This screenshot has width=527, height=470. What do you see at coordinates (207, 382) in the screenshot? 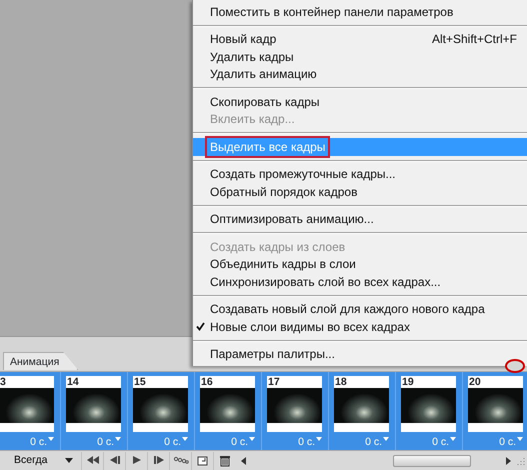
I see `frame-number: 16` at bounding box center [207, 382].